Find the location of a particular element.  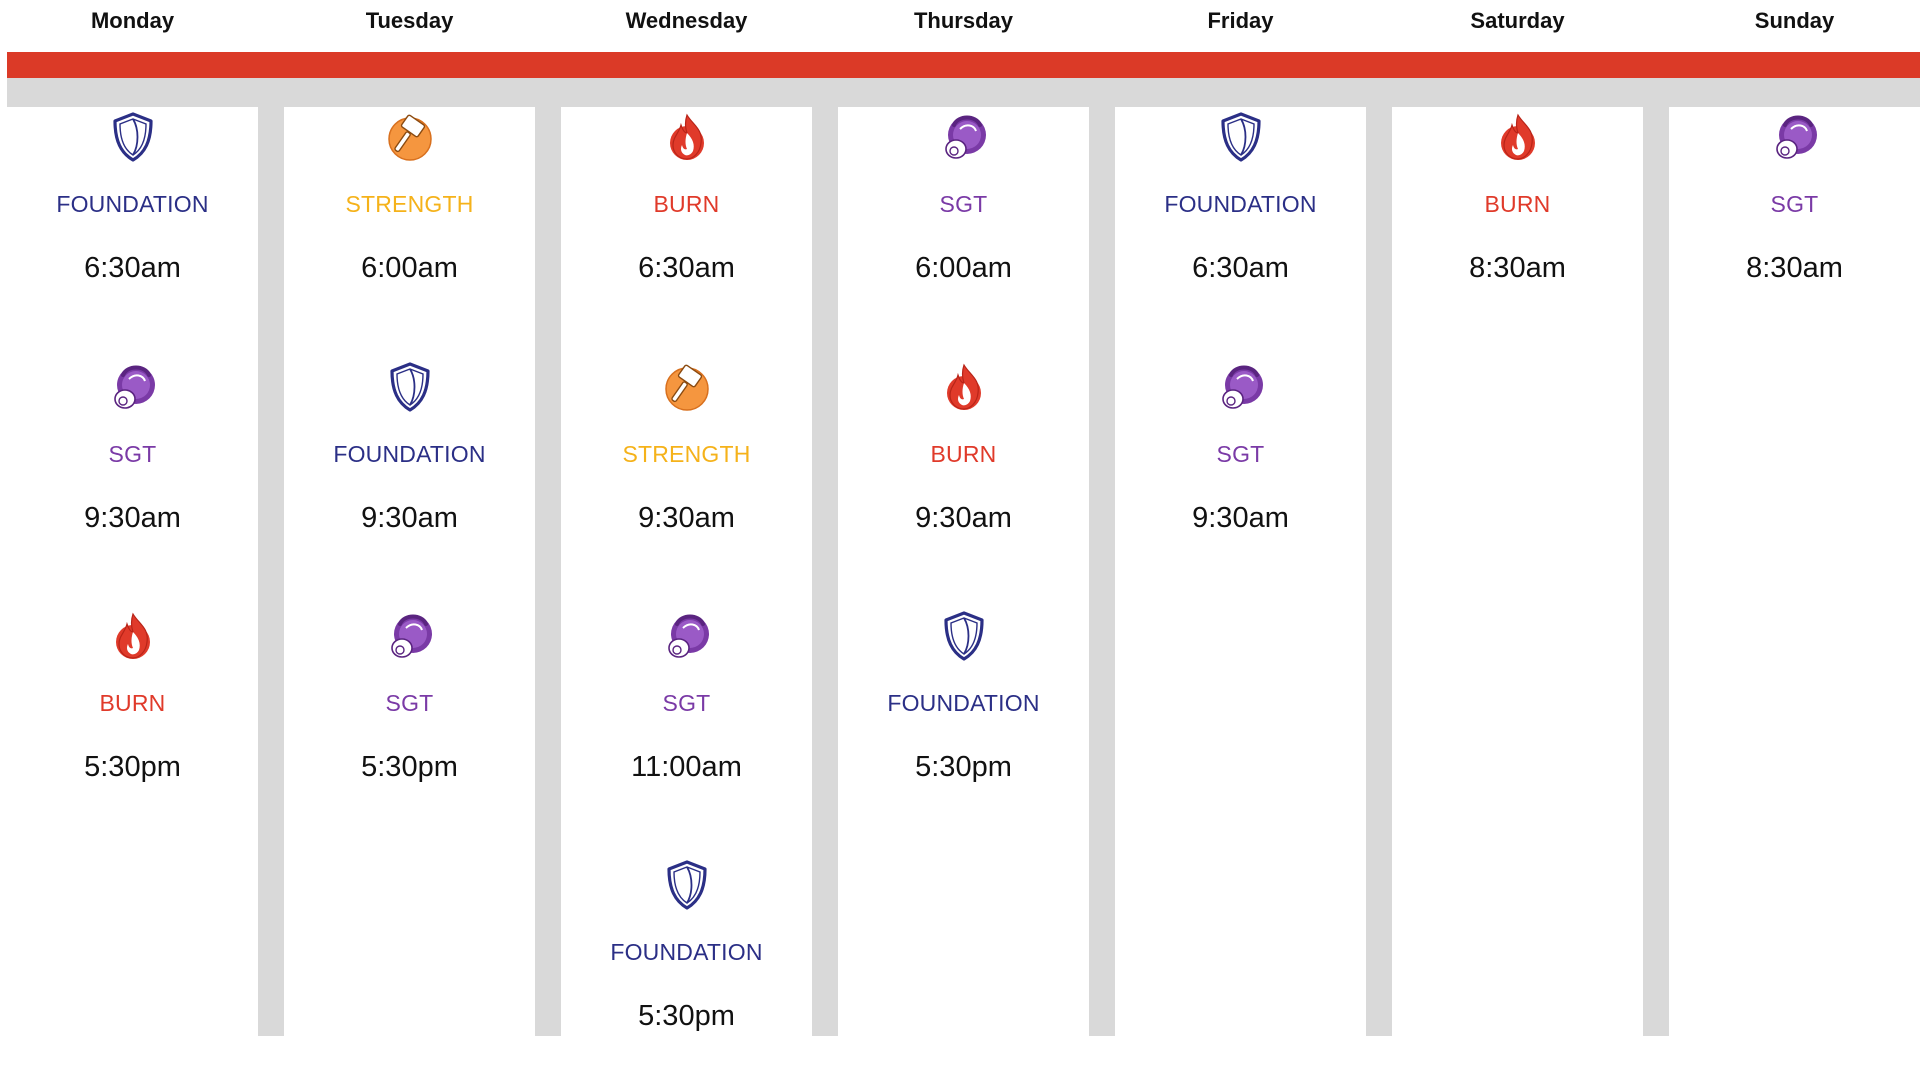

day-column-friday: FOUNDATION 6:30am SGT 9:30am is located at coordinates (1240, 571).